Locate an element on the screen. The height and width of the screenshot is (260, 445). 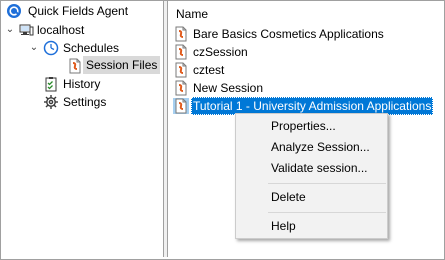
tree-item-label: Quick Fields Agent is located at coordinates (78, 11).